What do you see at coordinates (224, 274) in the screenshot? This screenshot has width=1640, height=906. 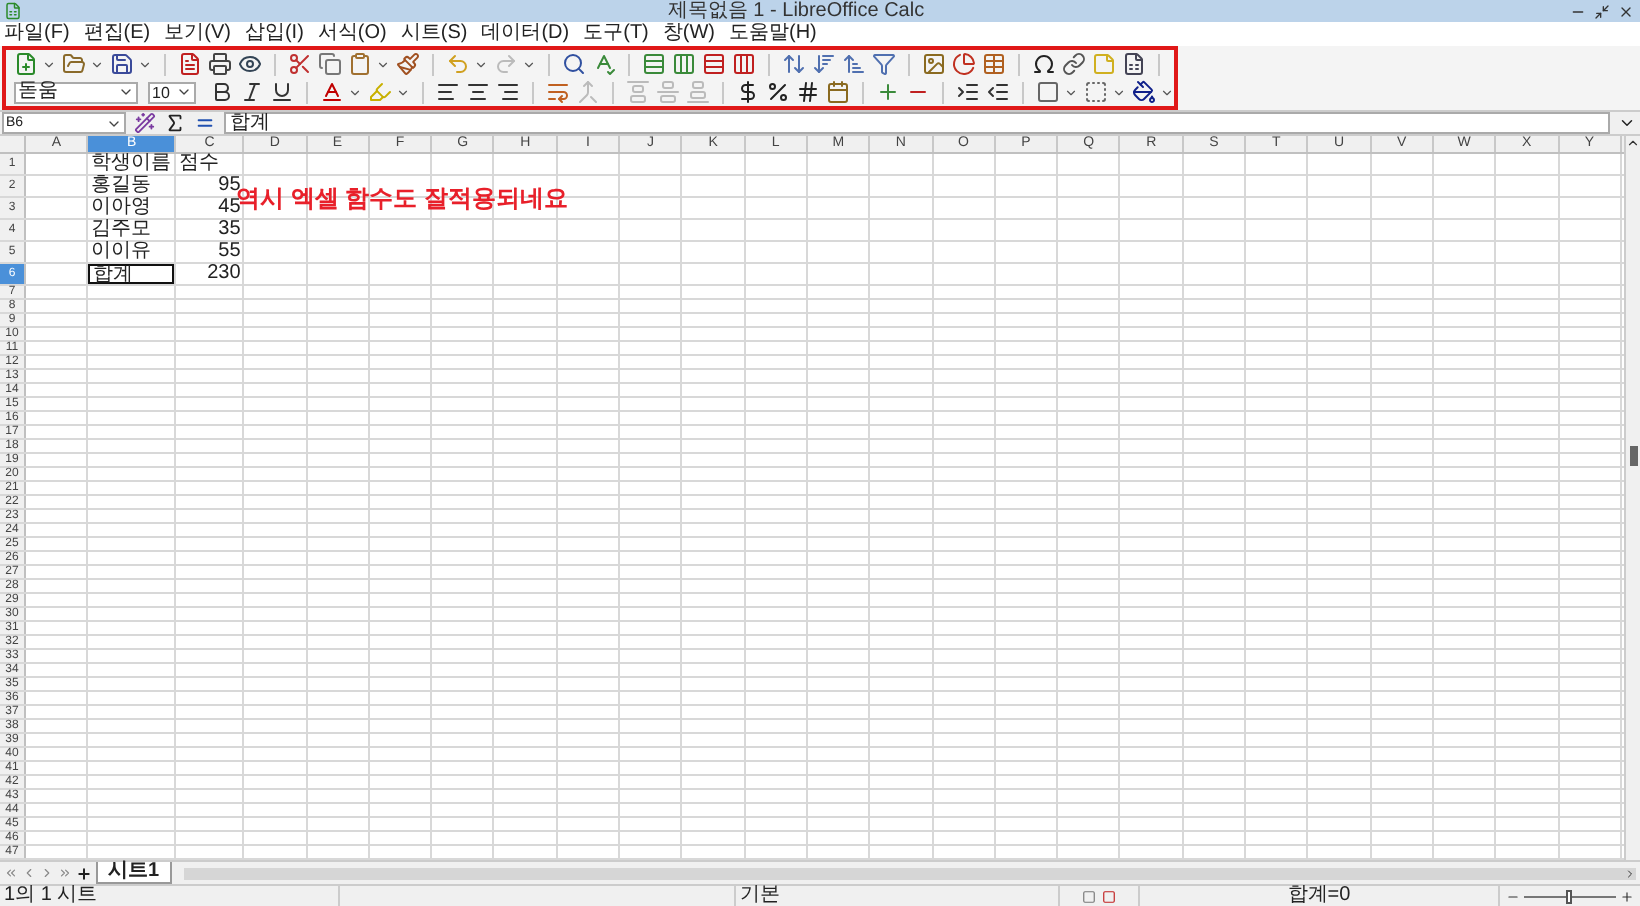 I see `table-cell-text: 230` at bounding box center [224, 274].